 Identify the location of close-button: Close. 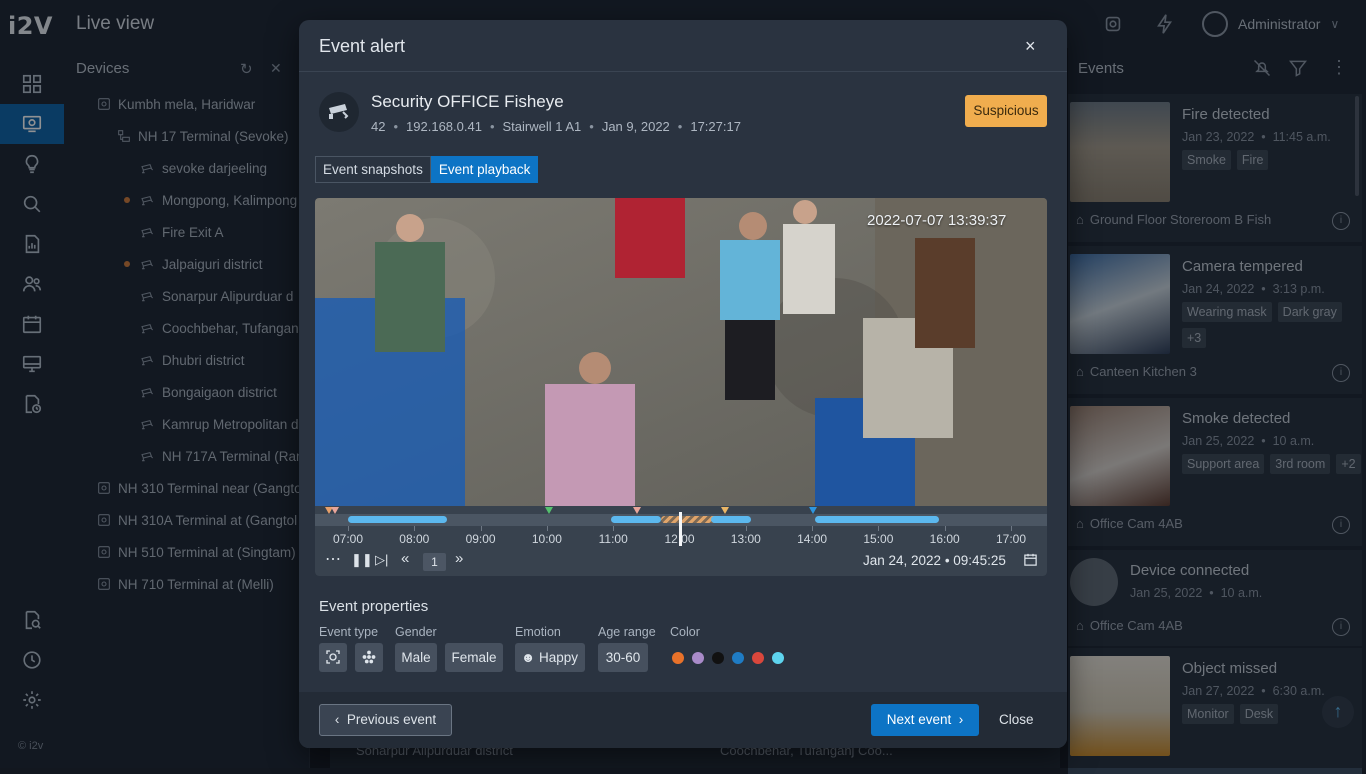
(1016, 719).